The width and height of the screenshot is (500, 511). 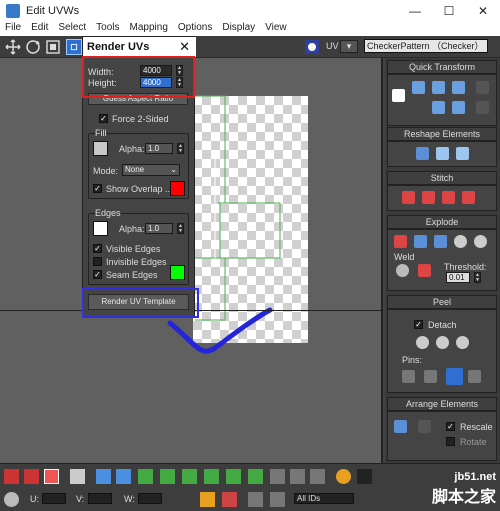 I want to click on reset-peel-icon, so click(x=462, y=342).